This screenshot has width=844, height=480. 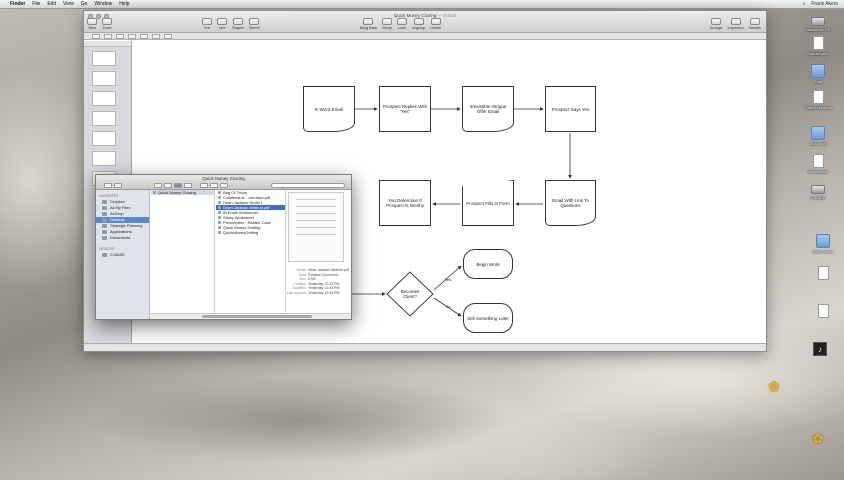 I want to click on coverflow-view-button, so click(x=188, y=185).